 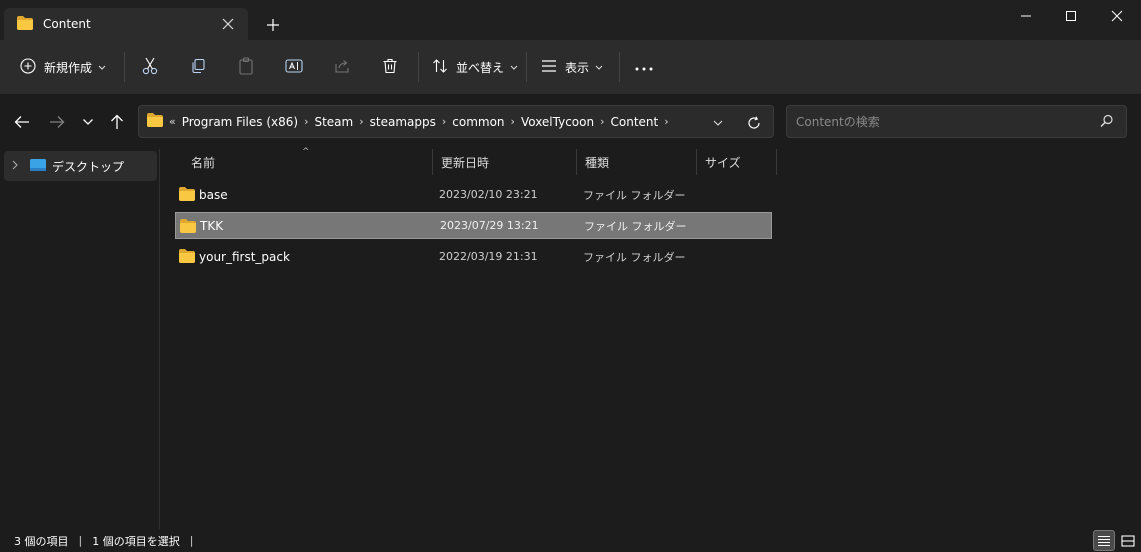 I want to click on column-header-type: 種類, so click(x=637, y=162).